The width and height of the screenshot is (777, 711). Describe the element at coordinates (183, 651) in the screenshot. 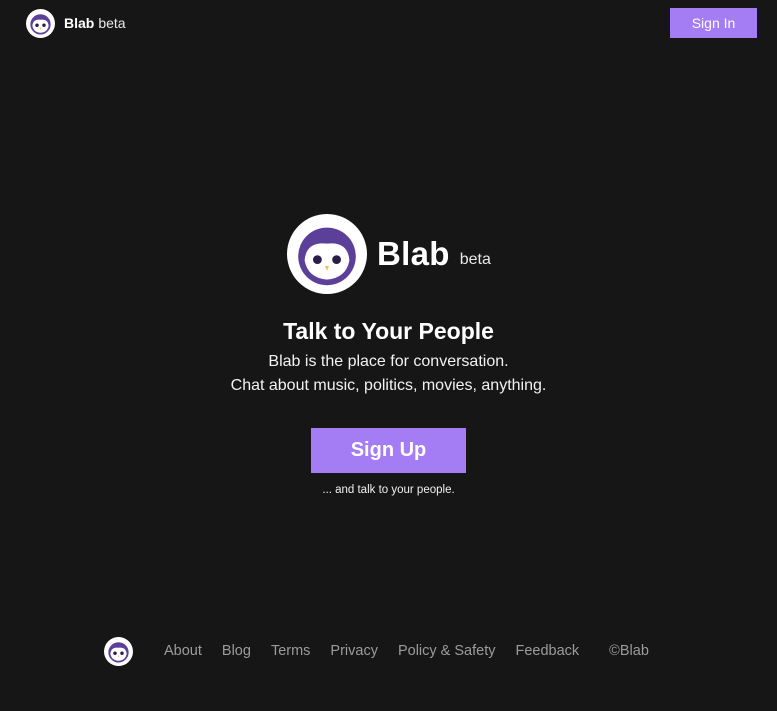

I see `footer-link-about: About` at that location.